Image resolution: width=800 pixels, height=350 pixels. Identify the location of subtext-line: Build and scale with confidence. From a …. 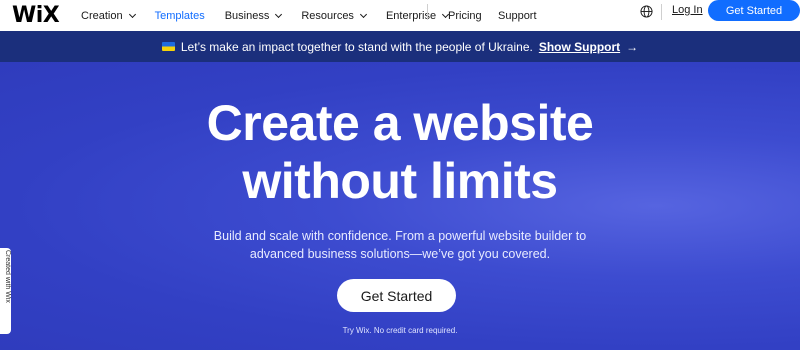
(400, 236).